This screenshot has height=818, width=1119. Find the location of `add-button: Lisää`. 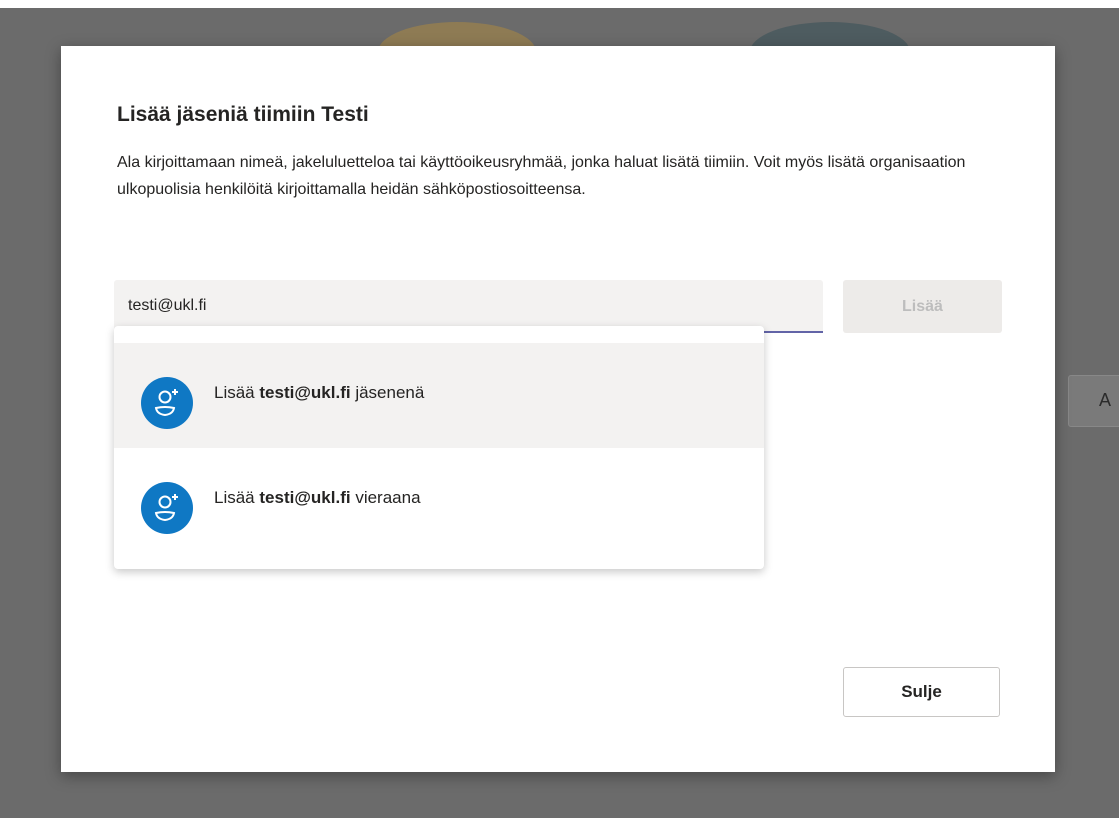

add-button: Lisää is located at coordinates (922, 306).